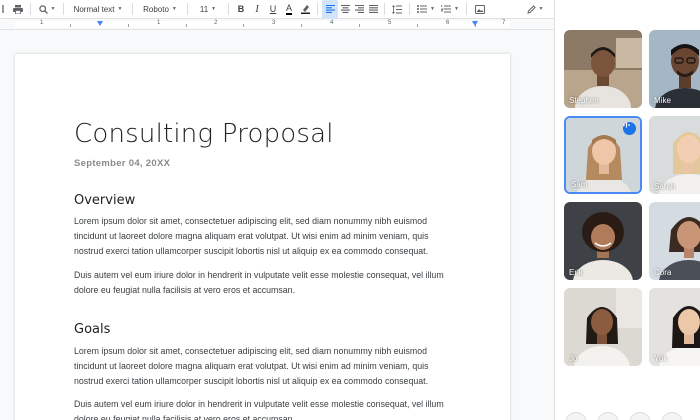  What do you see at coordinates (674, 155) in the screenshot?
I see `participant-tile: Sarah` at bounding box center [674, 155].